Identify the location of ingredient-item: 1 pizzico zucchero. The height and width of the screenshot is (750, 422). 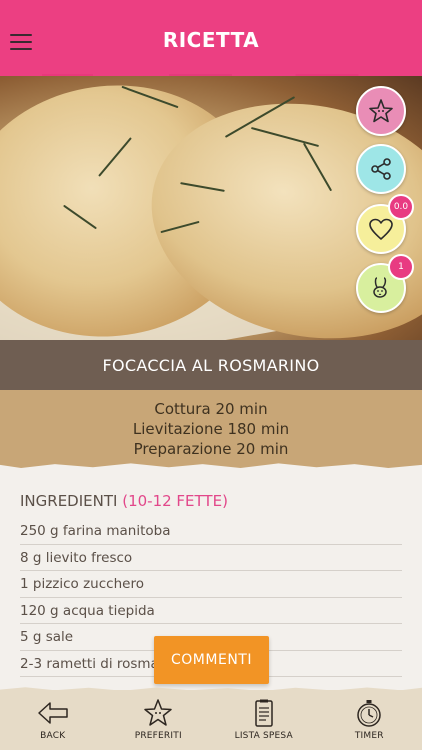
(211, 584).